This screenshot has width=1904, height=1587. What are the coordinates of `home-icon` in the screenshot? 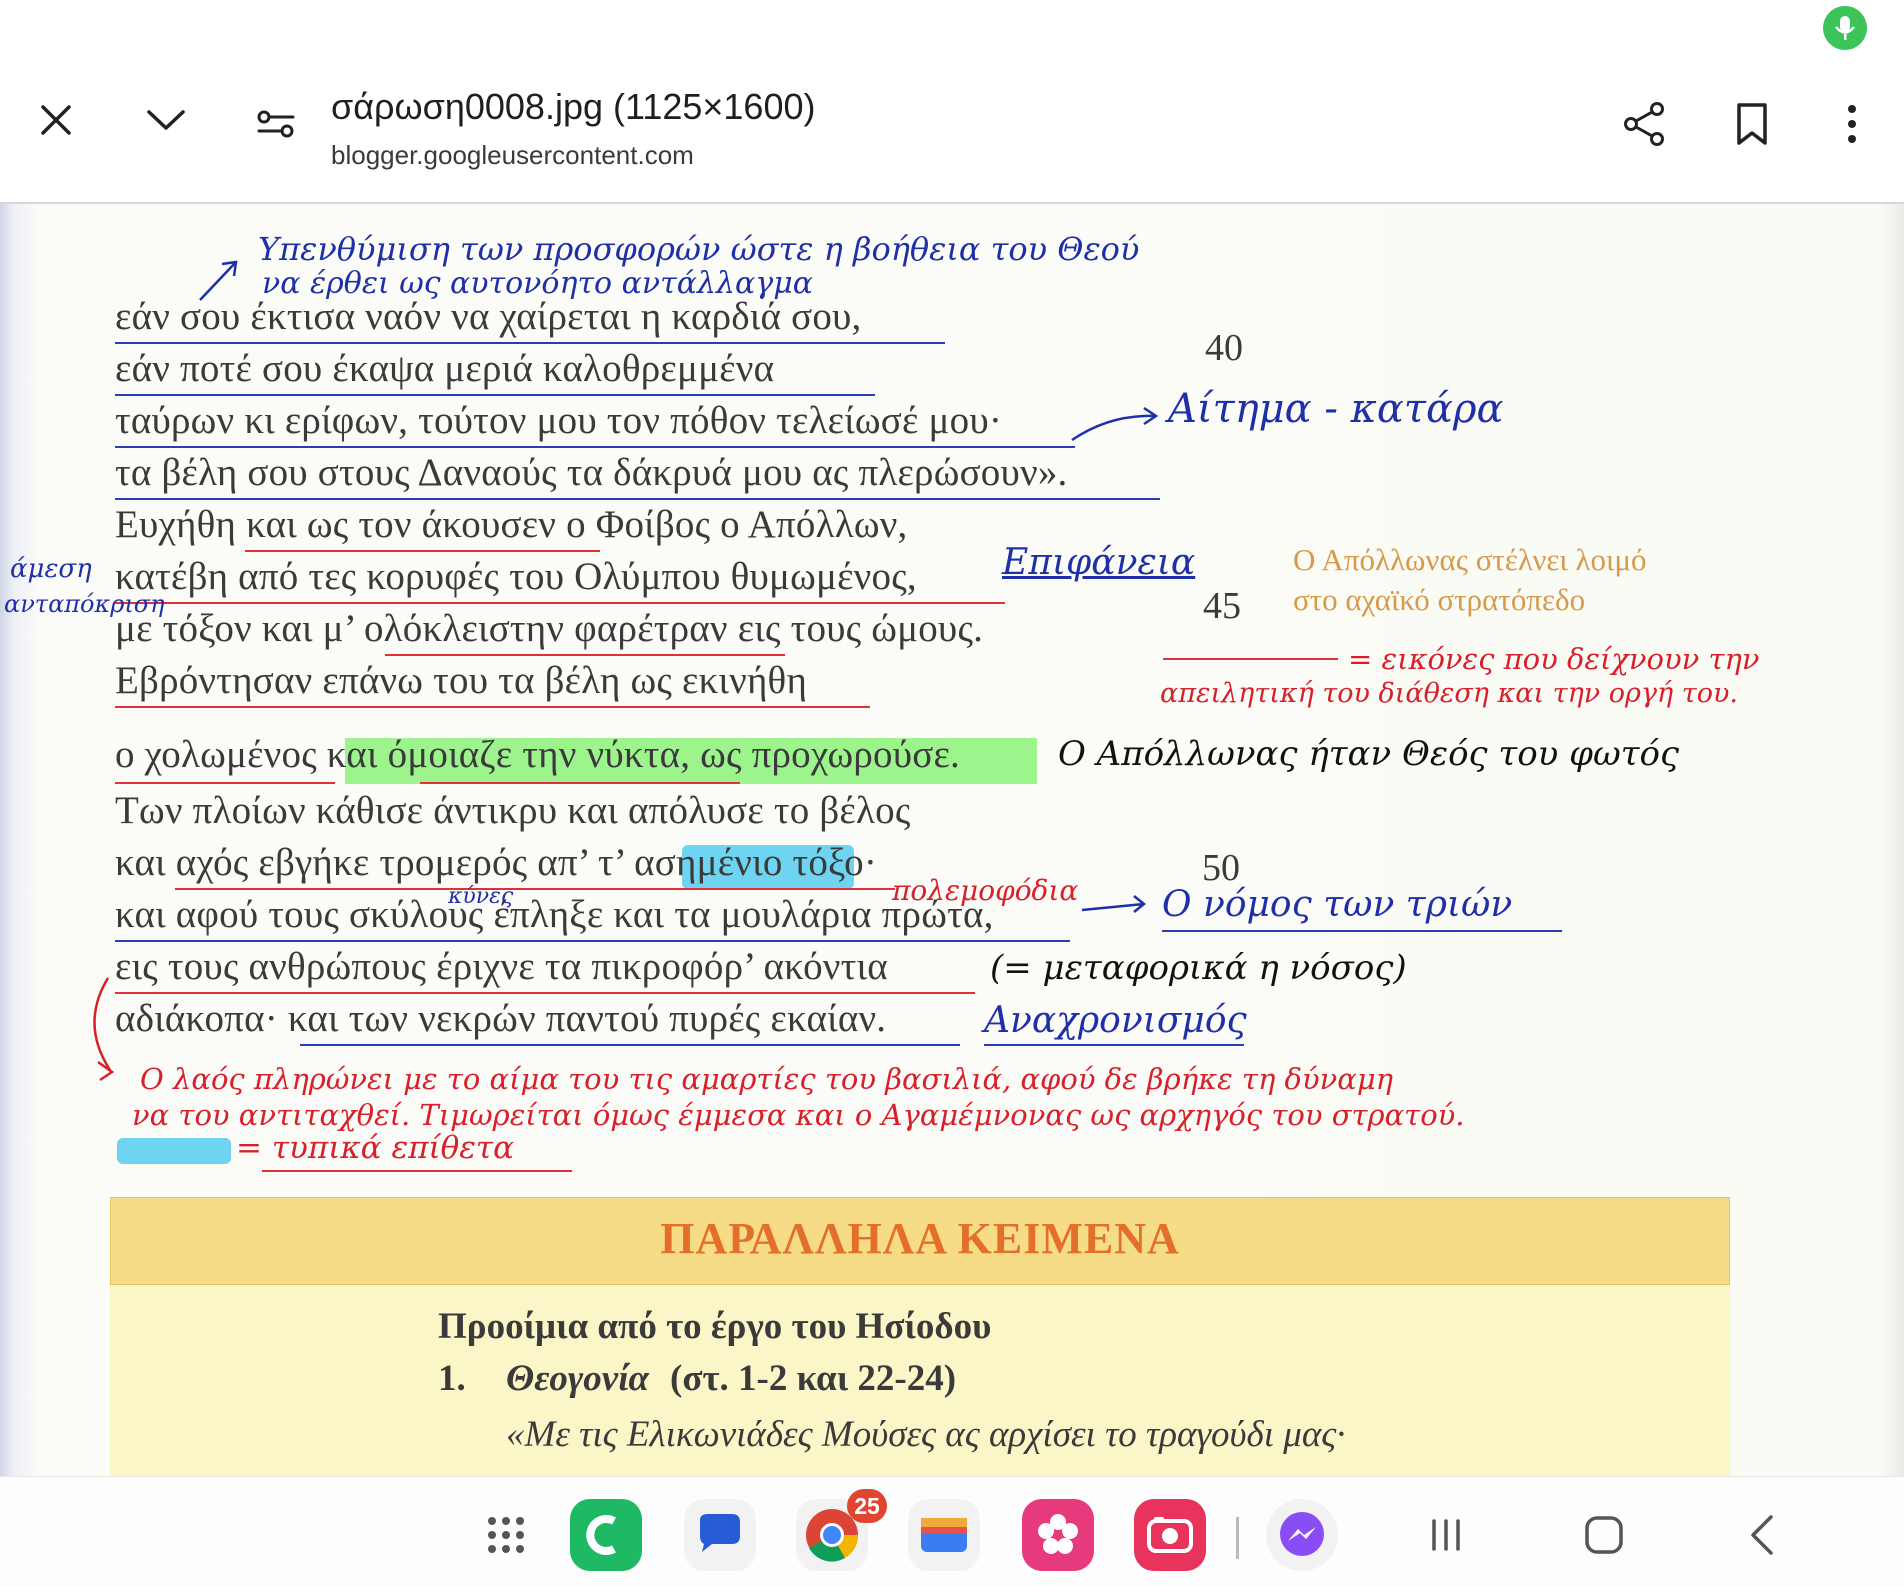 It's located at (1604, 1535).